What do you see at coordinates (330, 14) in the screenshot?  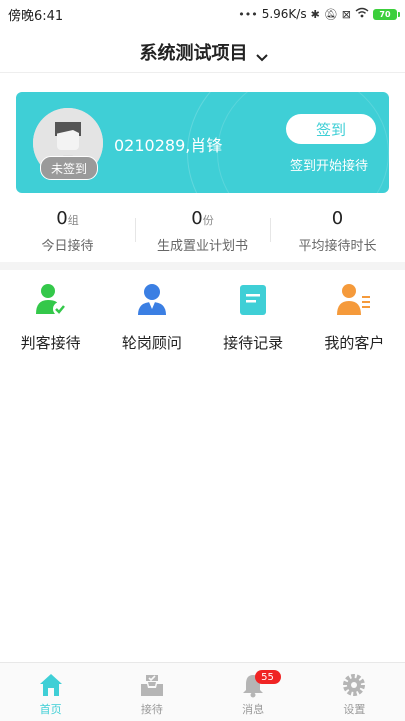 I see `mute-icon: 🔕︎` at bounding box center [330, 14].